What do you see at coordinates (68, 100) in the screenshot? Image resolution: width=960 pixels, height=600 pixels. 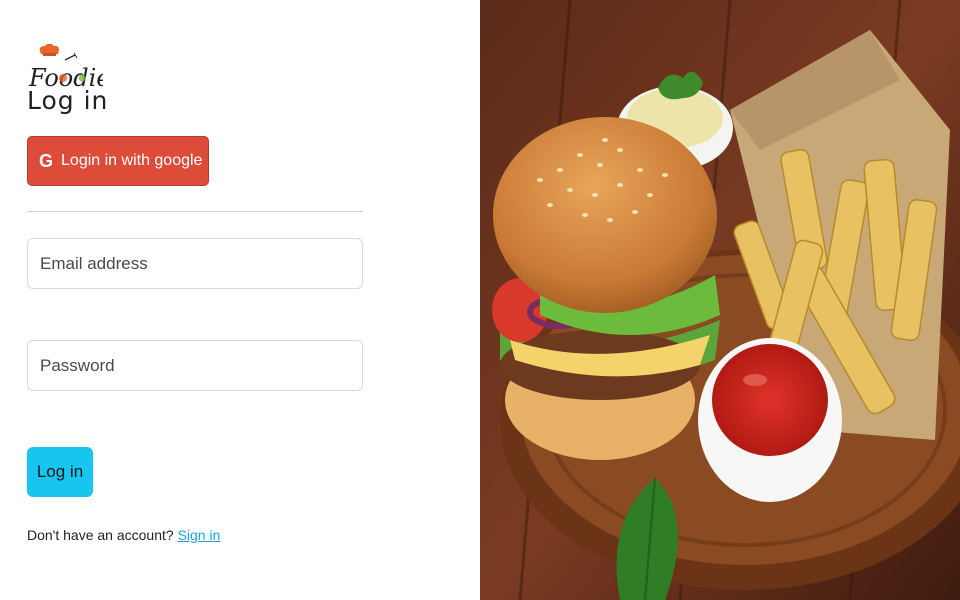 I see `page-title: Log in` at bounding box center [68, 100].